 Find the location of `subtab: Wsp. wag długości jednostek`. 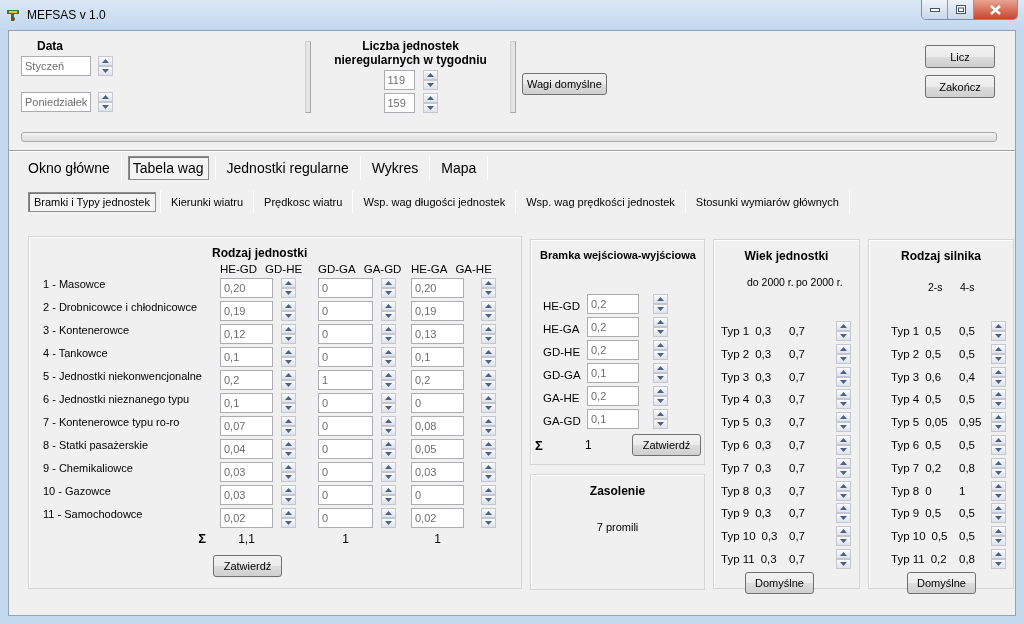

subtab: Wsp. wag długości jednostek is located at coordinates (434, 202).